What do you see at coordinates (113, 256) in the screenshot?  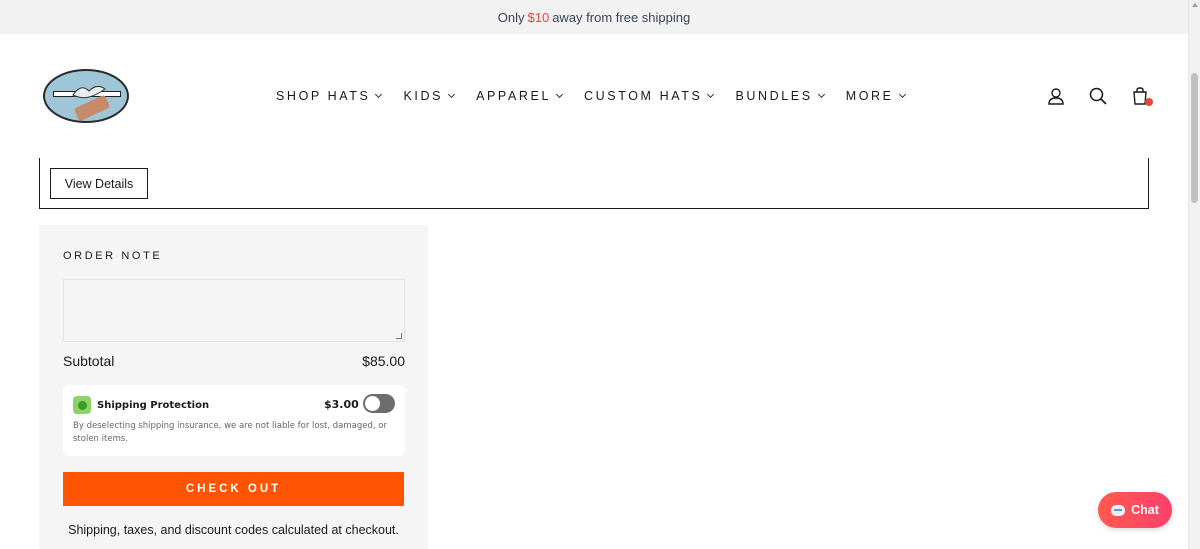 I see `order-note-label: ORDER NOTE` at bounding box center [113, 256].